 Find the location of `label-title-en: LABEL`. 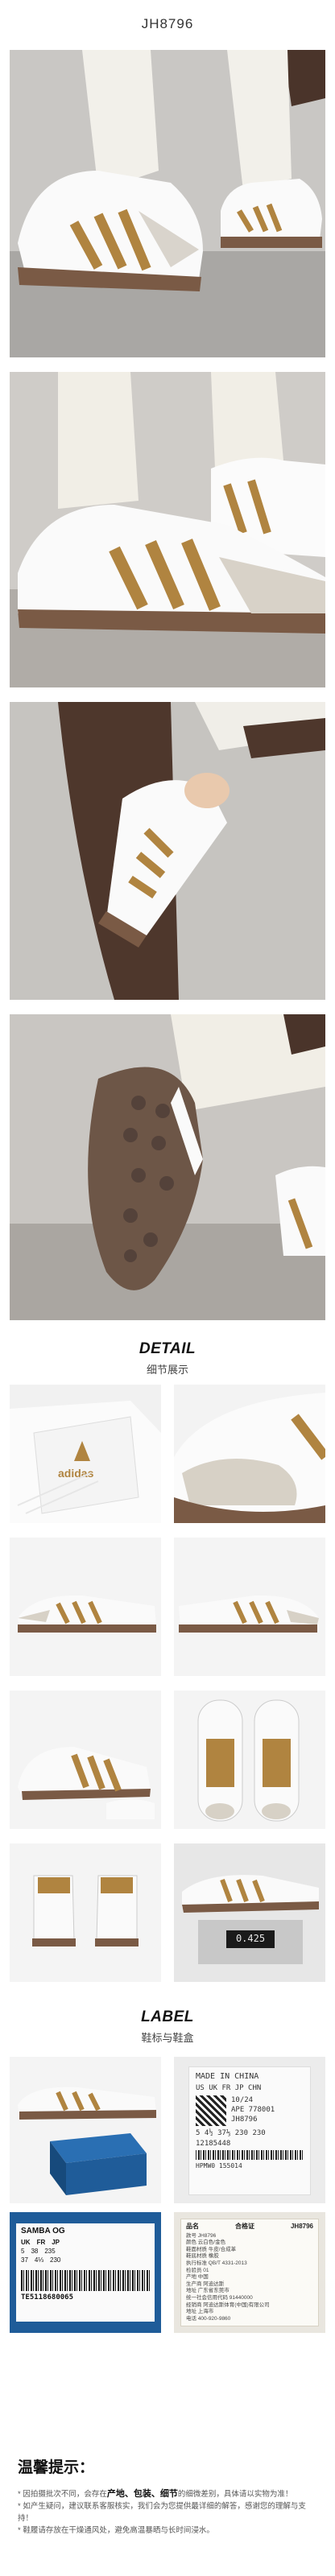

label-title-en: LABEL is located at coordinates (167, 2016).